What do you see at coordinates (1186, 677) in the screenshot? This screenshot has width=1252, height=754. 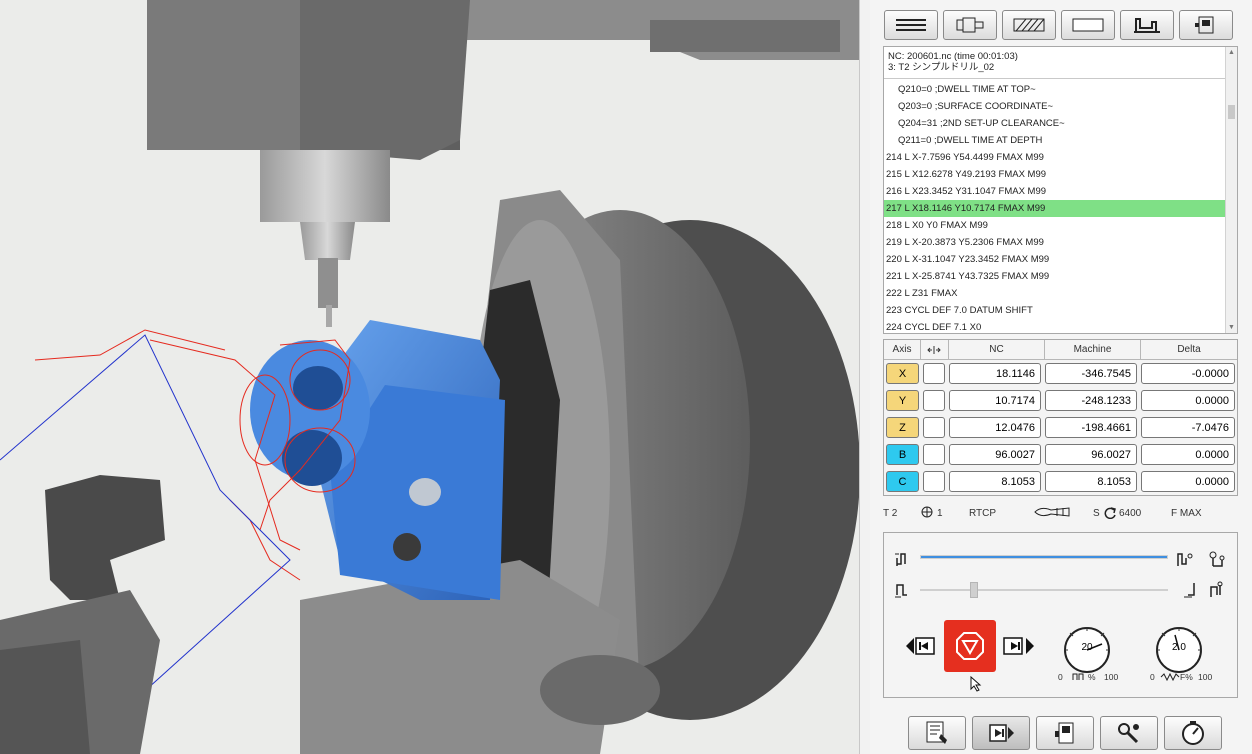 I see `rapid-dial-unit: F%` at bounding box center [1186, 677].